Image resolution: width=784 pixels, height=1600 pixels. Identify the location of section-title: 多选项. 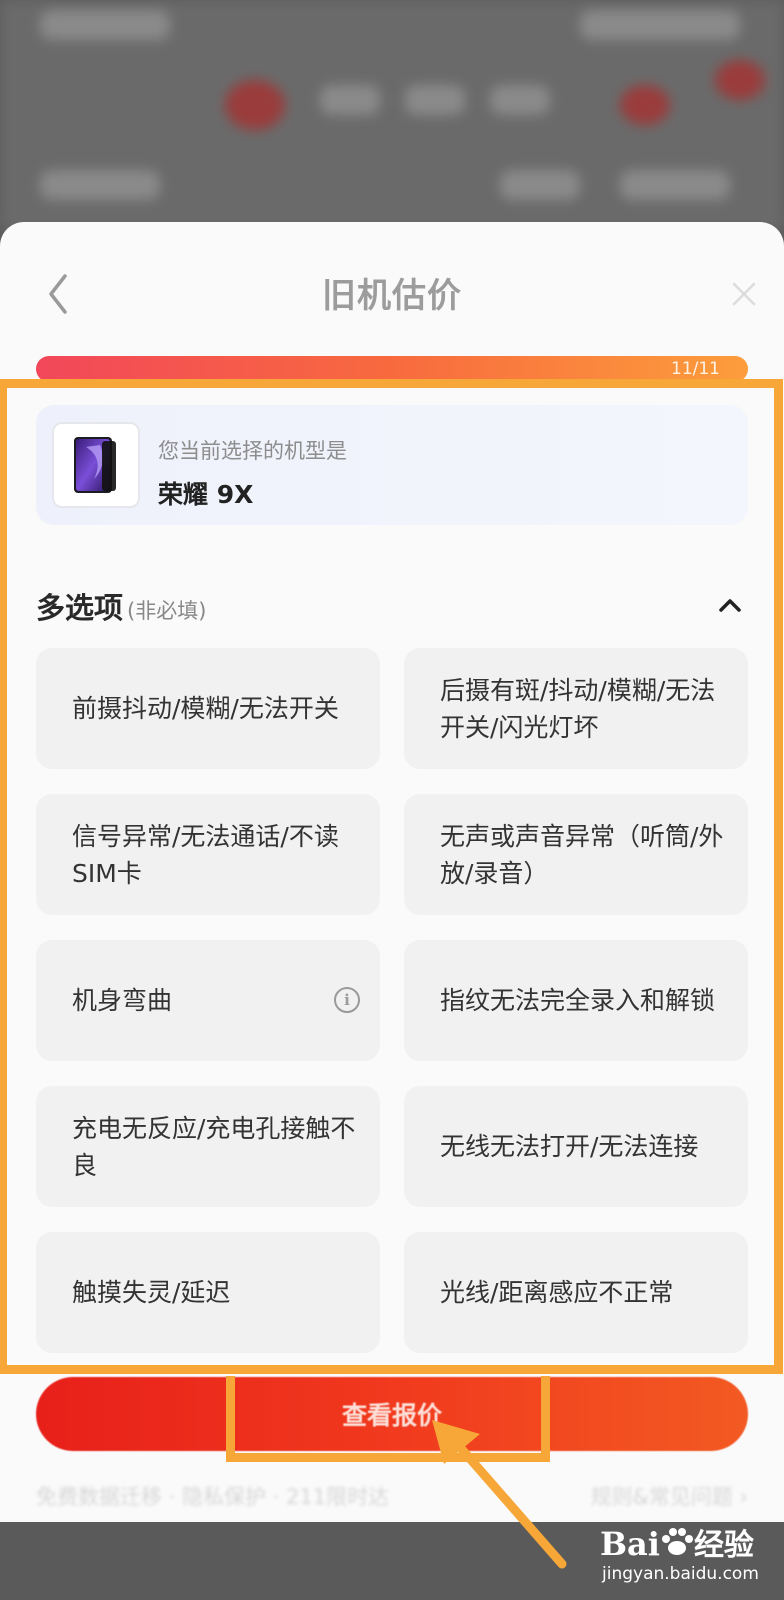
(80, 608).